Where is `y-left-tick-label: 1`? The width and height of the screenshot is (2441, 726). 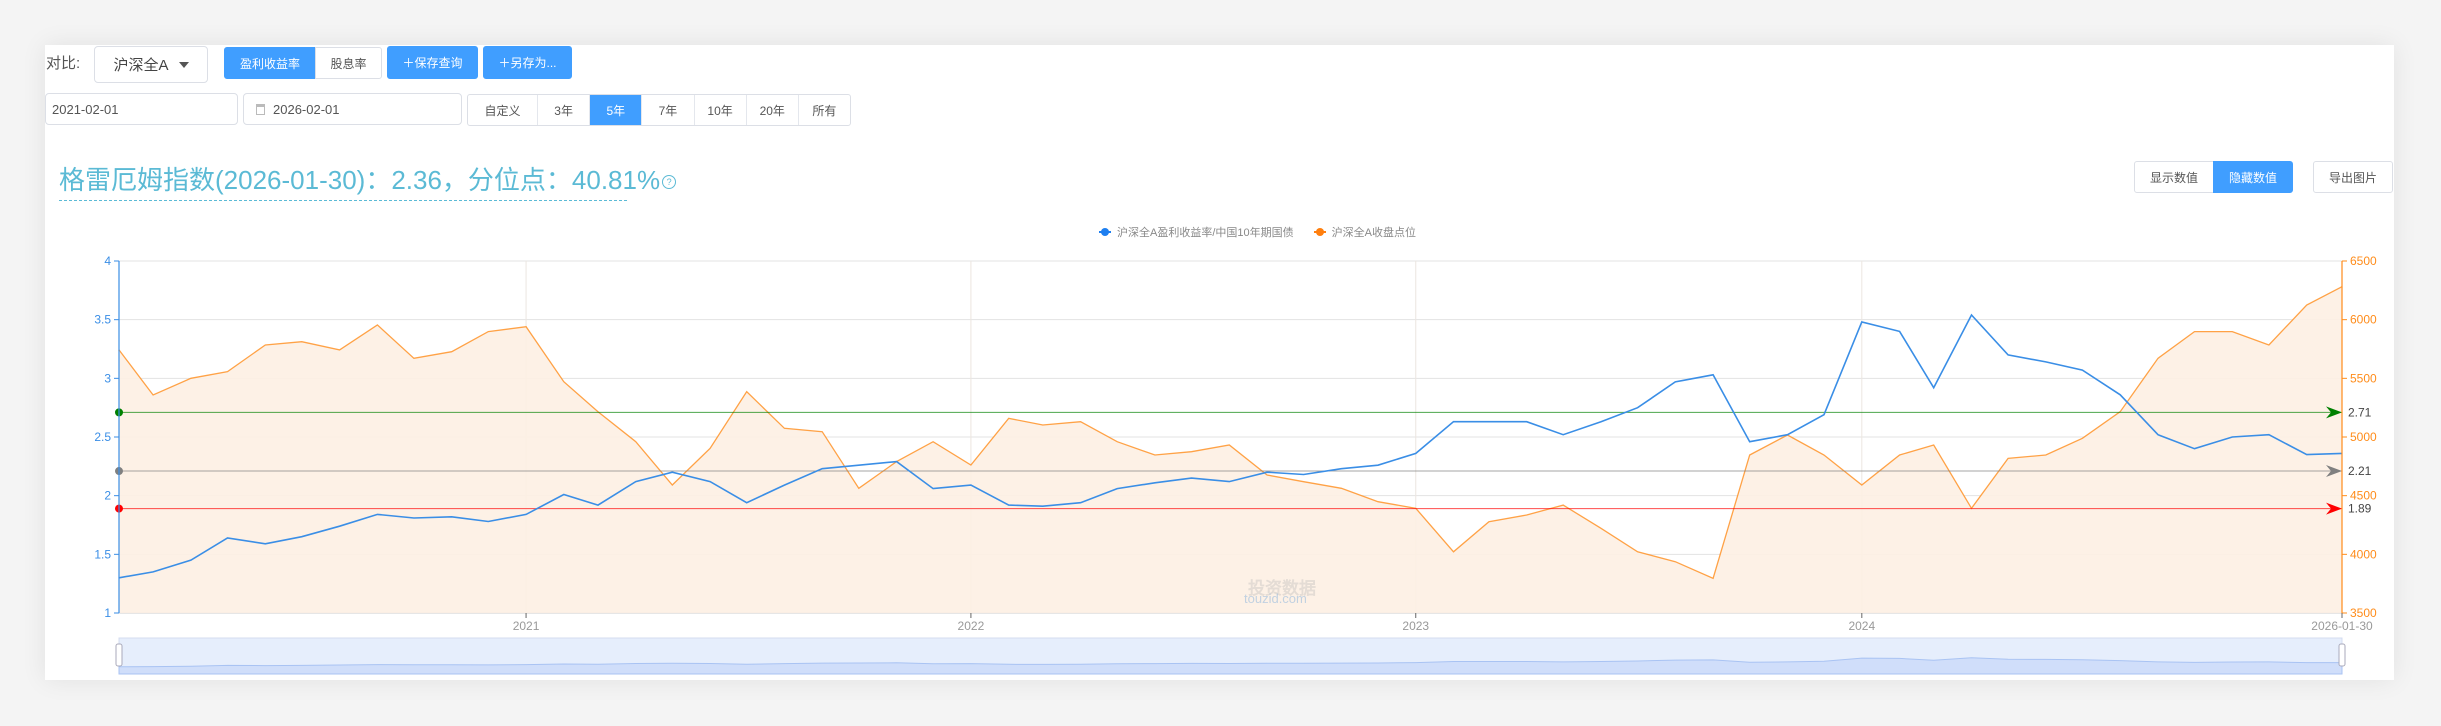
y-left-tick-label: 1 is located at coordinates (107, 613).